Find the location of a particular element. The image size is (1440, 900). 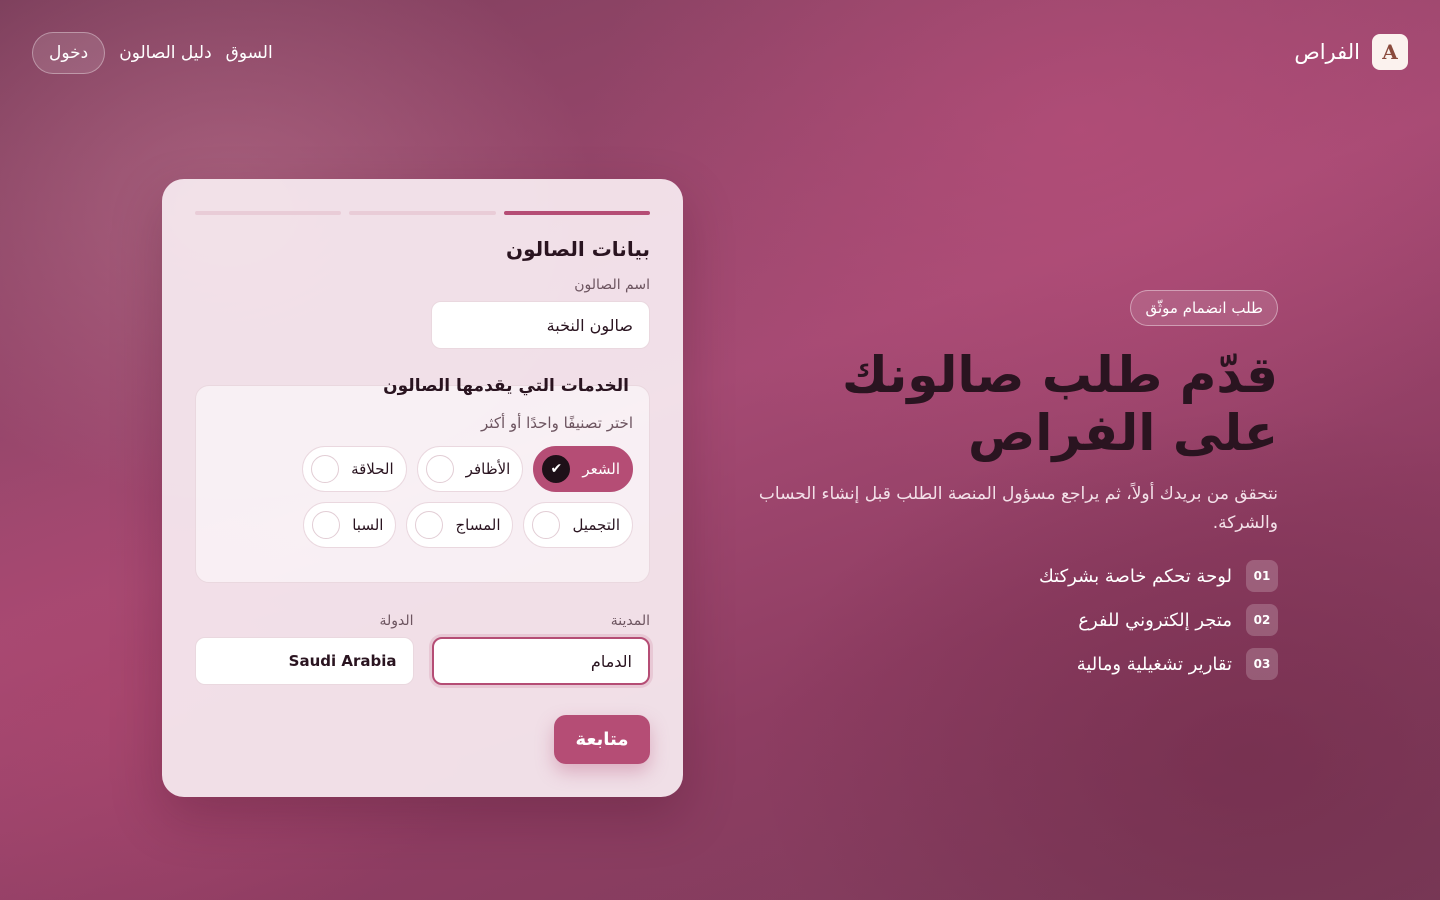

feature-number: 02 is located at coordinates (1262, 620).